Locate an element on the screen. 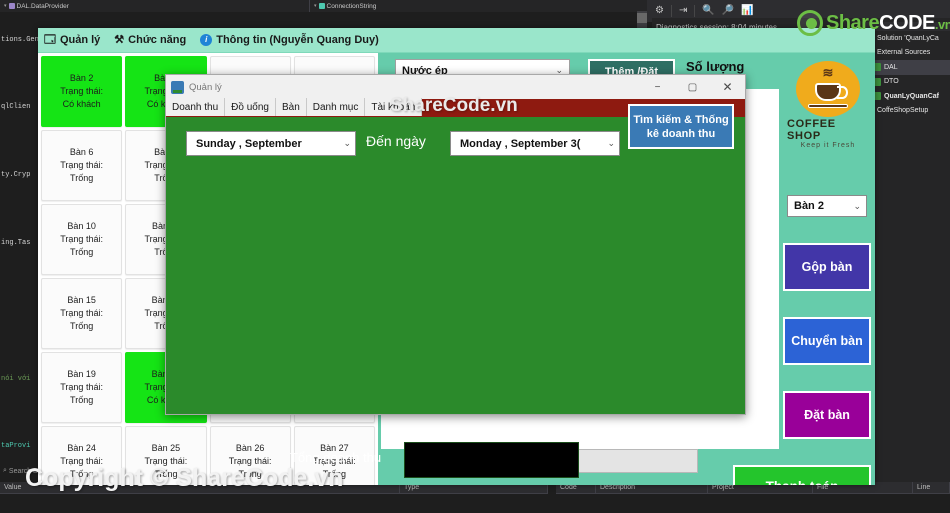 This screenshot has width=950, height=513. table-cell: Bàn 15 Trạng thái: Trống is located at coordinates (82, 313).